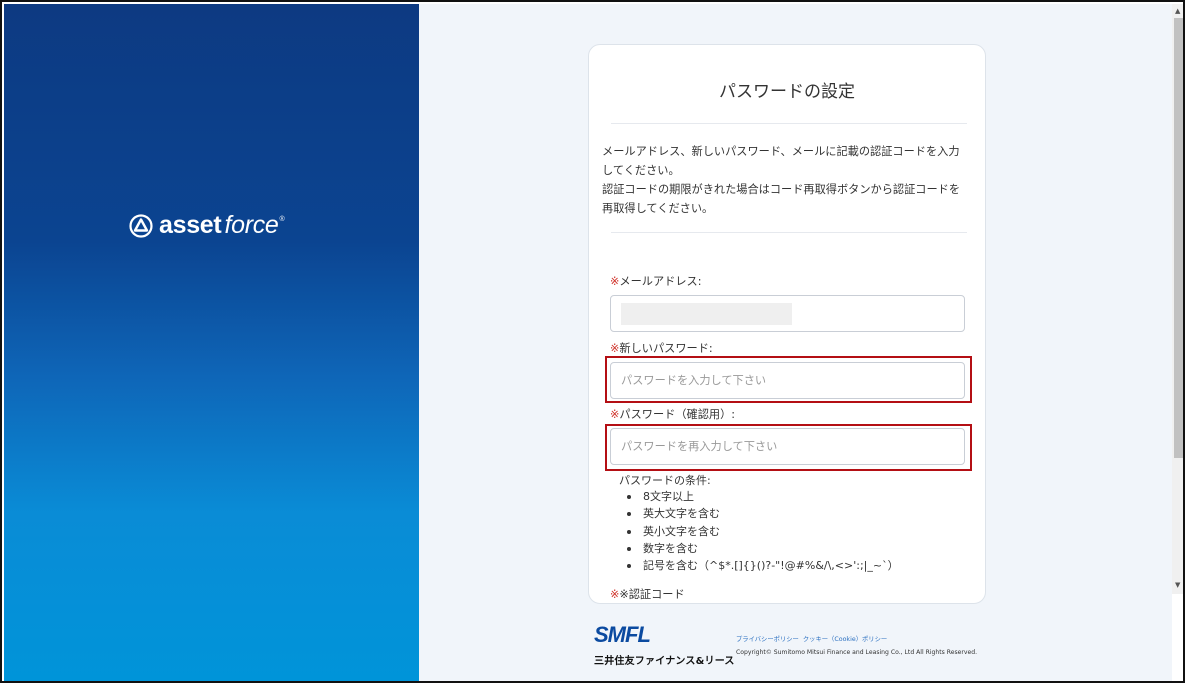 The image size is (1185, 683). I want to click on password-conditions-title: パスワードの条件:, so click(665, 480).